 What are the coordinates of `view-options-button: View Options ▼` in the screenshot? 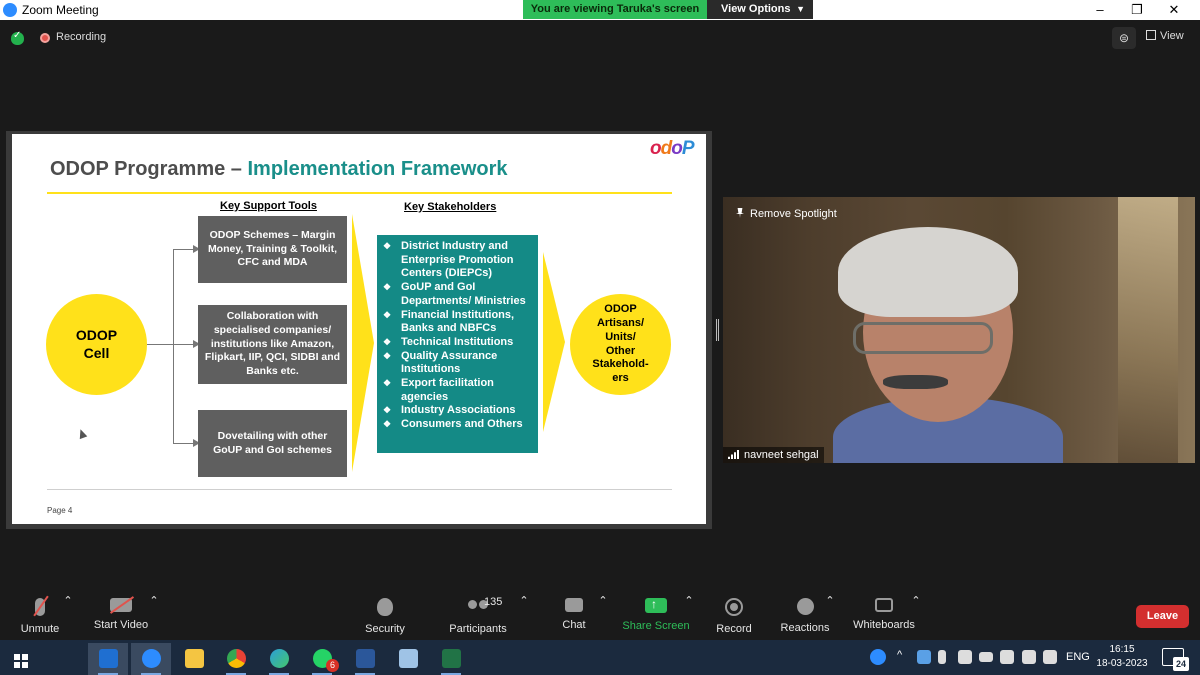 It's located at (760, 9).